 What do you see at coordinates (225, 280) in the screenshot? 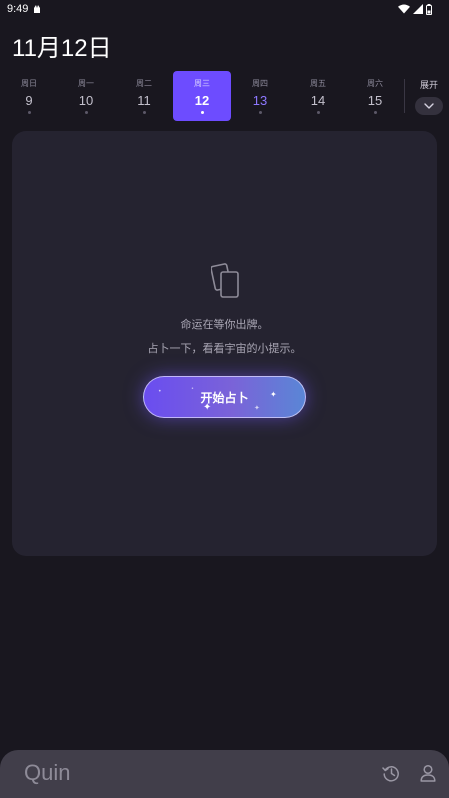
I see `cards-icon` at bounding box center [225, 280].